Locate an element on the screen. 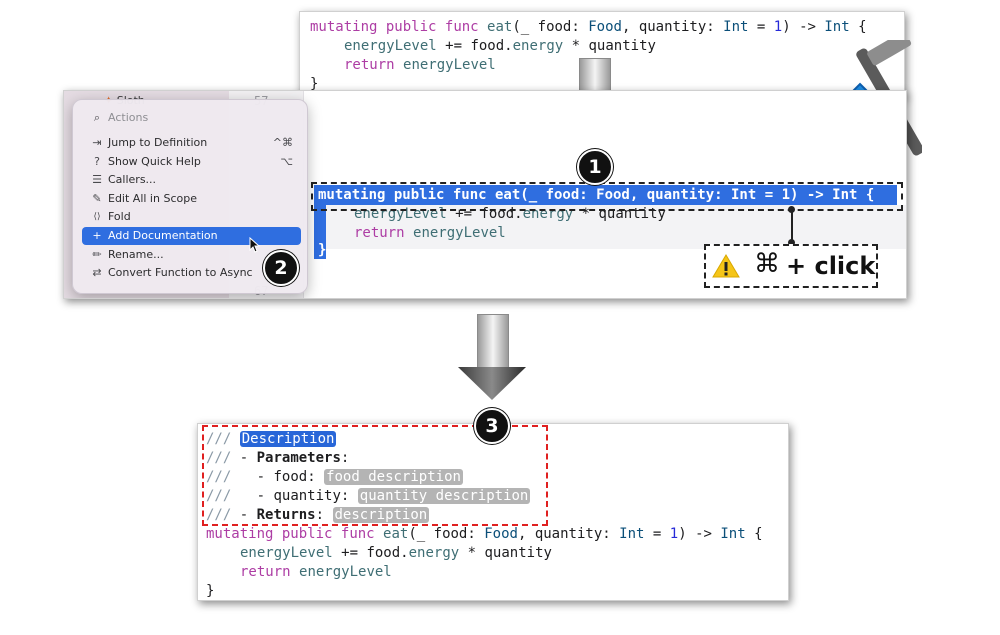 The image size is (1000, 635). edit-scope-icon: ✎ is located at coordinates (97, 198).